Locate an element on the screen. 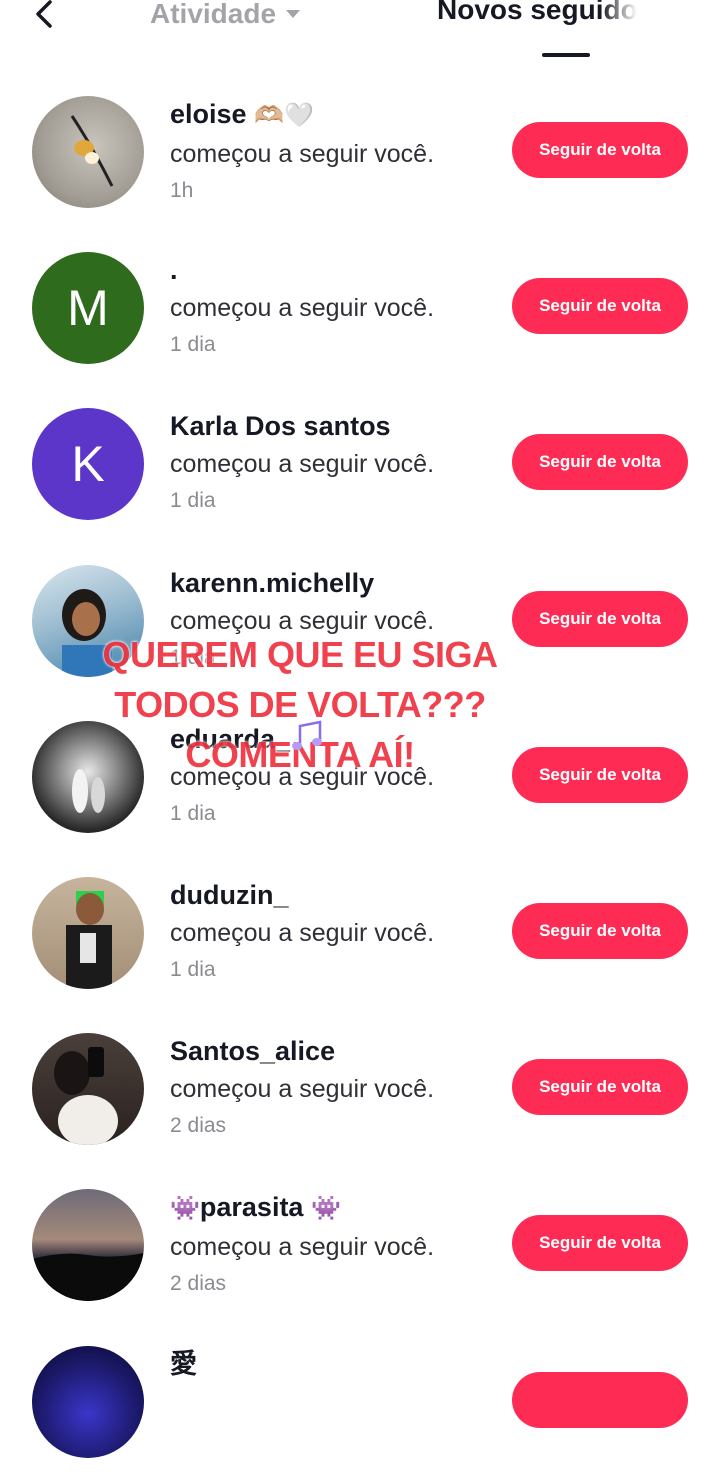 The image size is (720, 1478). username: . is located at coordinates (335, 270).